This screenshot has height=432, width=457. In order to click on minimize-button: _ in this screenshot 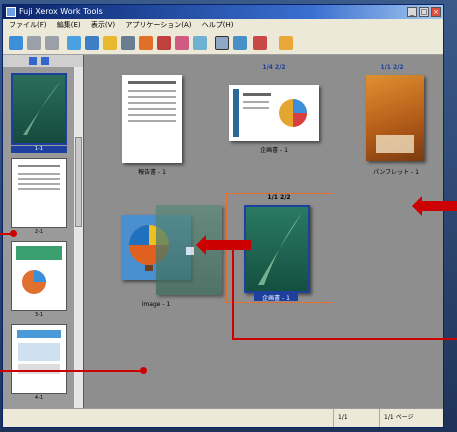, I will do `click(412, 12)`.